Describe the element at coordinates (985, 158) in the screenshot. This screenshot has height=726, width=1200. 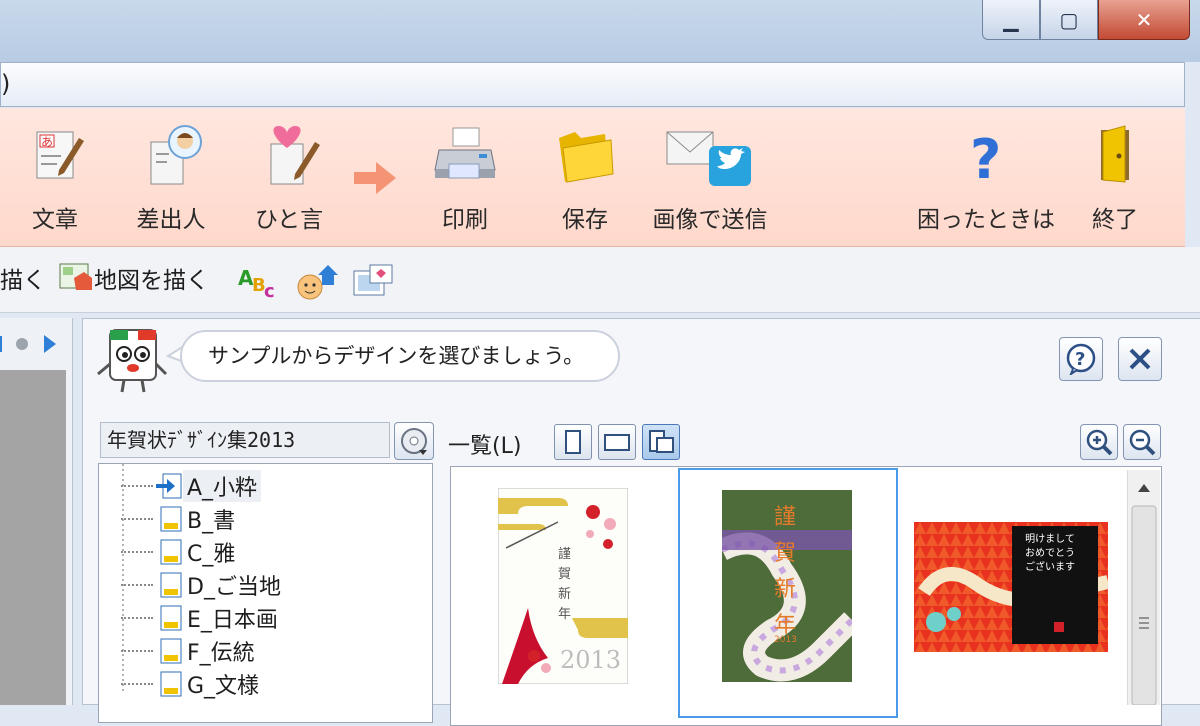
I see `help-icon: ?` at that location.